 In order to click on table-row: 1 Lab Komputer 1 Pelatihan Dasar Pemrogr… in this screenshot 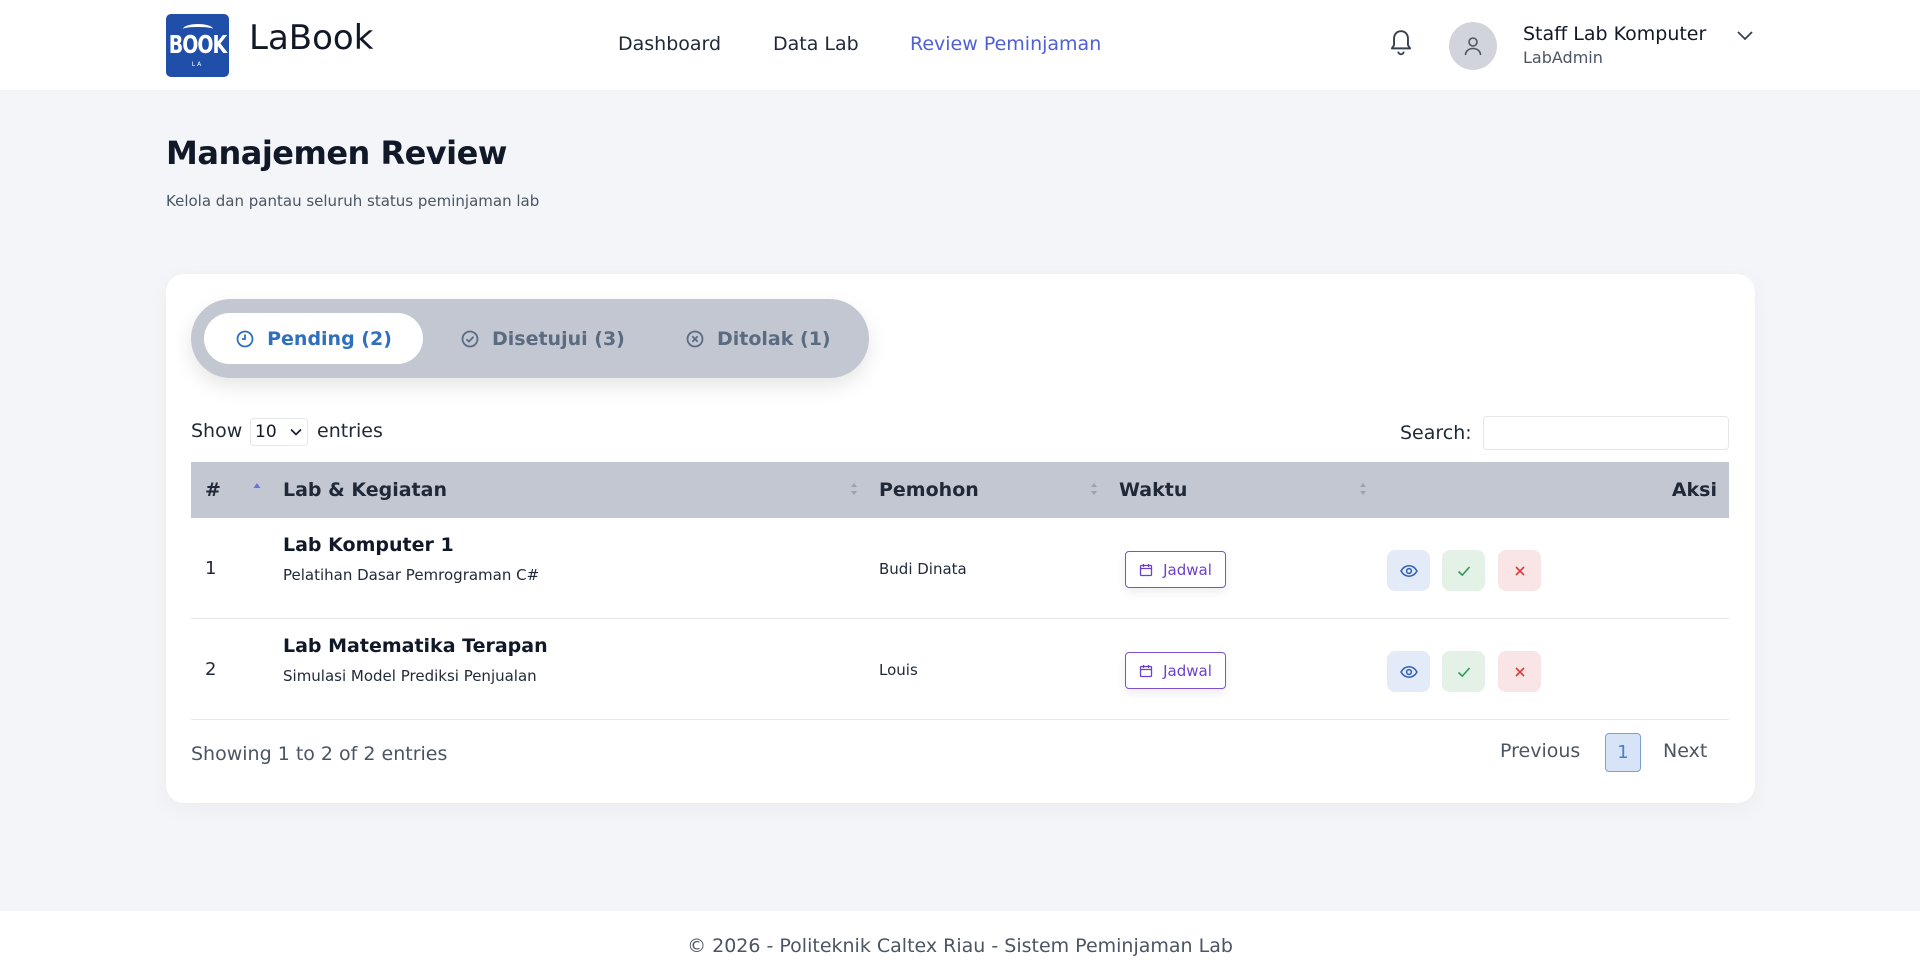, I will do `click(960, 568)`.